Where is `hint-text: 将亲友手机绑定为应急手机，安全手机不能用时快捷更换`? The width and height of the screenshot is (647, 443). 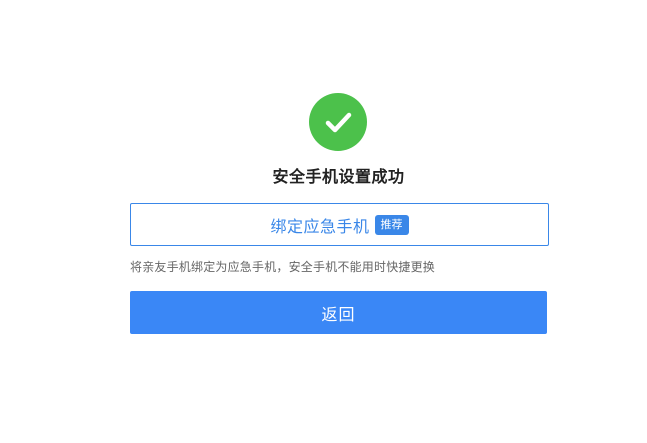 hint-text: 将亲友手机绑定为应急手机，安全手机不能用时快捷更换 is located at coordinates (283, 267).